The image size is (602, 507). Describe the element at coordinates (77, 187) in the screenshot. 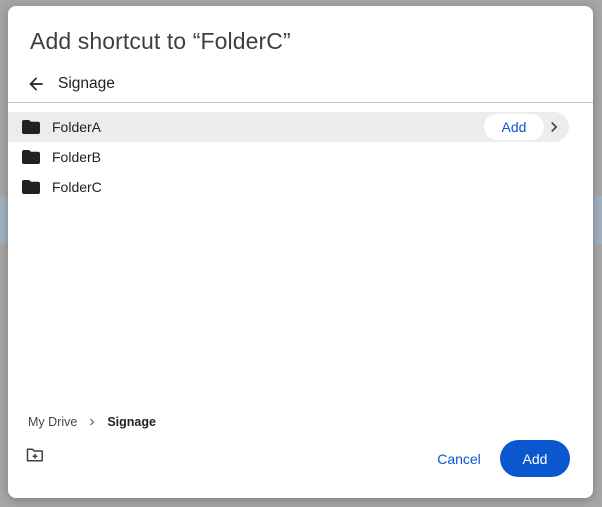

I see `folder-name: FolderC` at that location.